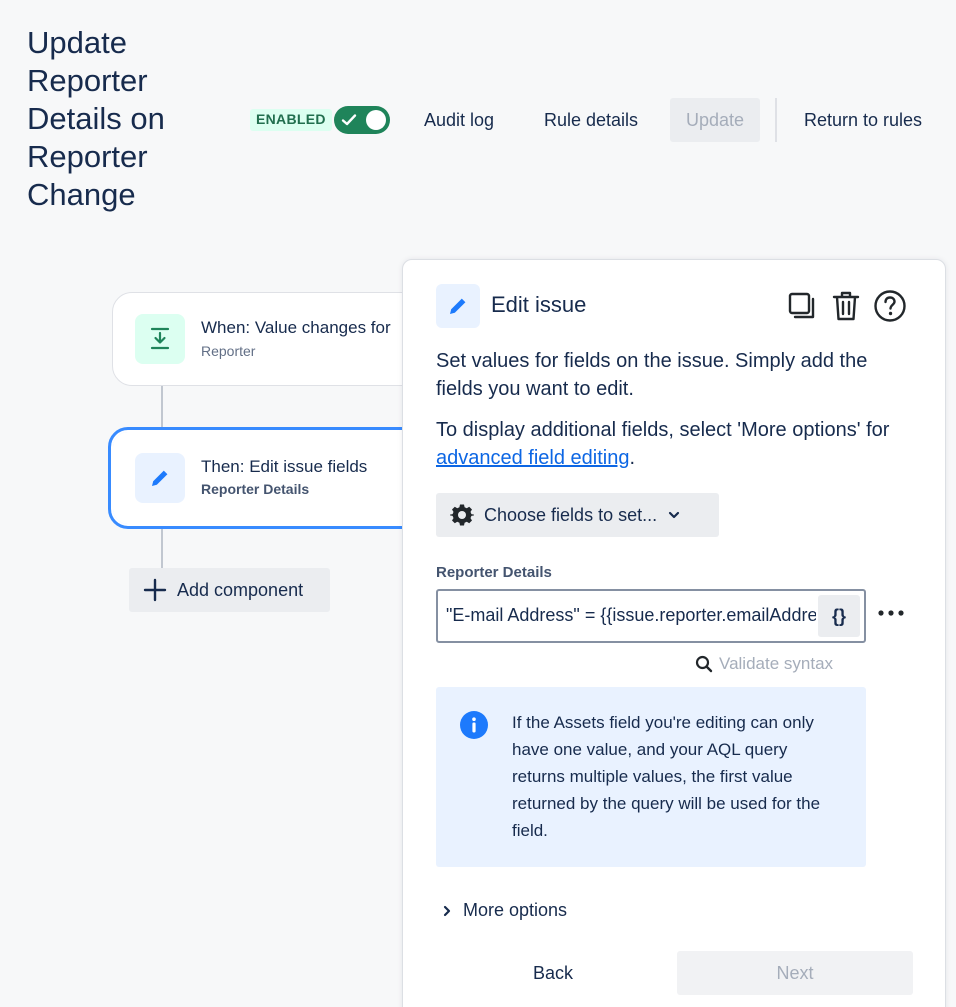 The height and width of the screenshot is (1007, 956). Describe the element at coordinates (553, 973) in the screenshot. I see `back-button: Back` at that location.